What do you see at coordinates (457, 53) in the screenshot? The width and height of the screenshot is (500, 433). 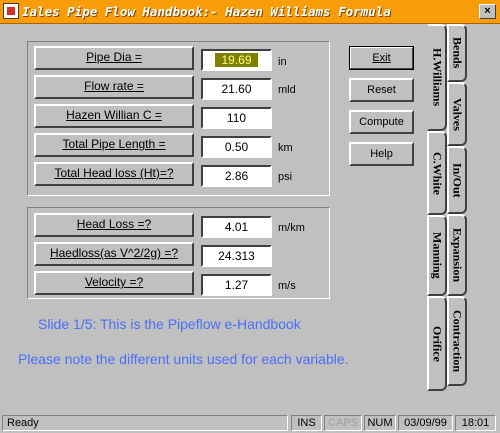 I see `tab-bends: Bends` at bounding box center [457, 53].